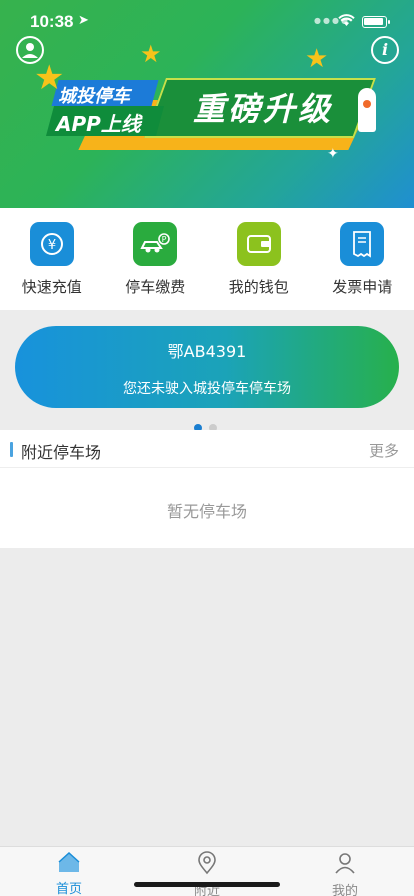  I want to click on nearby-header: 附近停车场 更多, so click(207, 449).